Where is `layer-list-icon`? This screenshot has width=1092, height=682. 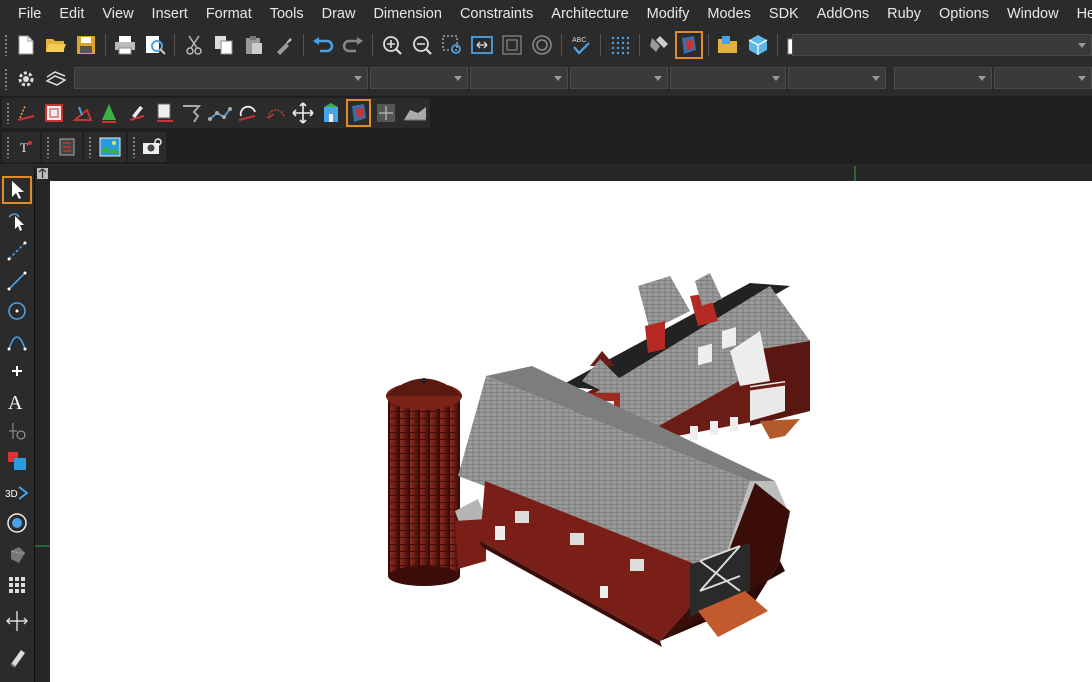
layer-list-icon is located at coordinates (67, 147).